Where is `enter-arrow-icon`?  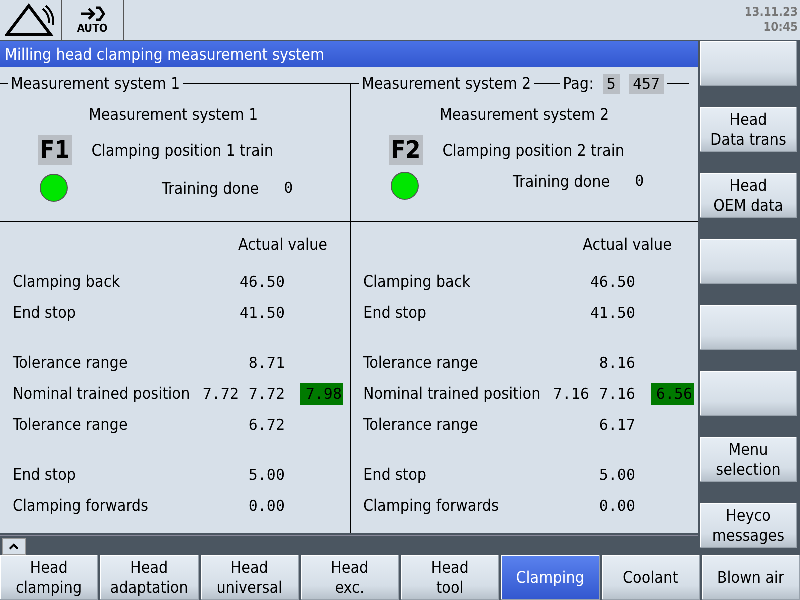 enter-arrow-icon is located at coordinates (92, 14).